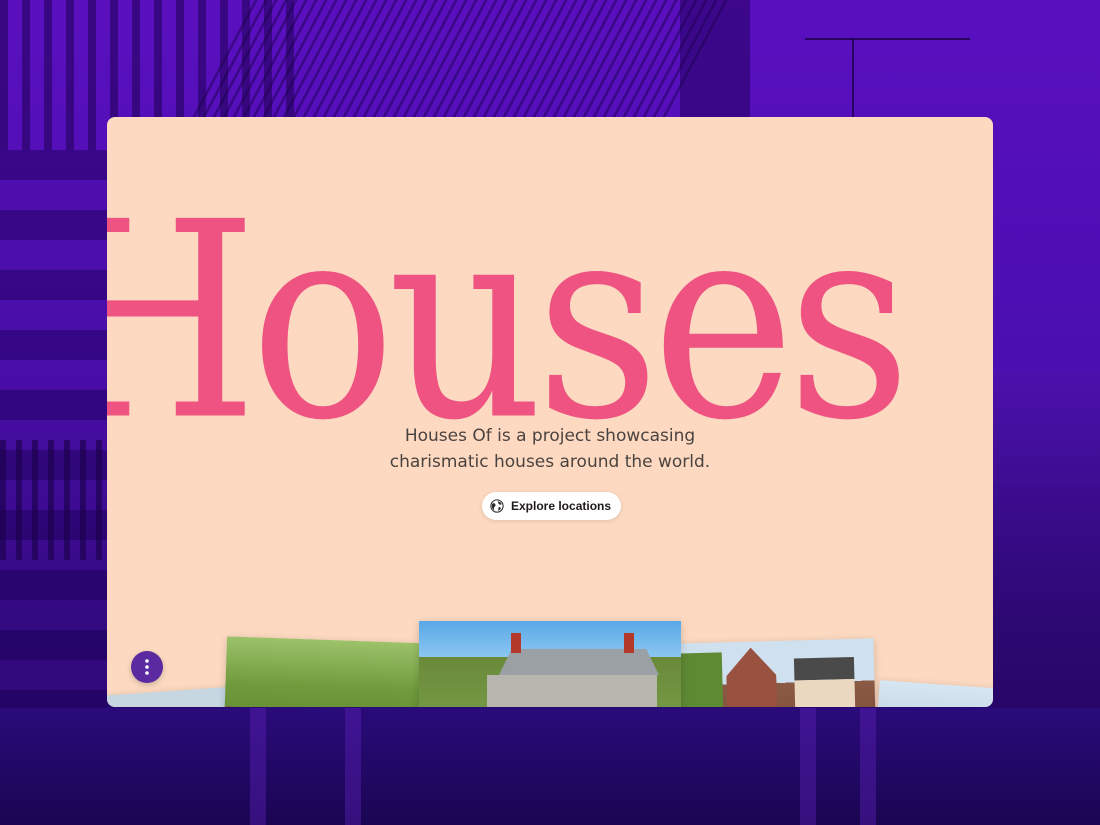  Describe the element at coordinates (550, 462) in the screenshot. I see `tagline-line-2: charismatic houses around the world.` at that location.